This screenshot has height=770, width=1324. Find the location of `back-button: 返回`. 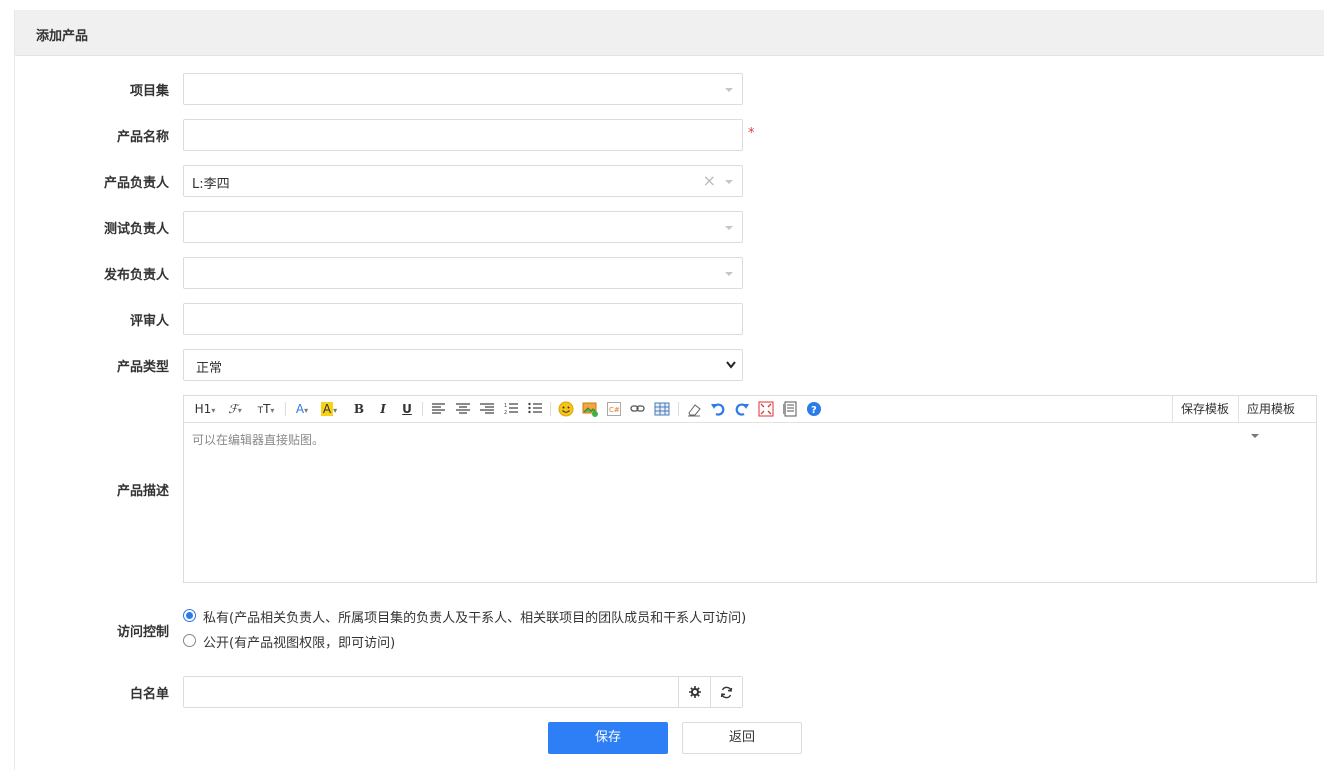

back-button: 返回 is located at coordinates (742, 738).